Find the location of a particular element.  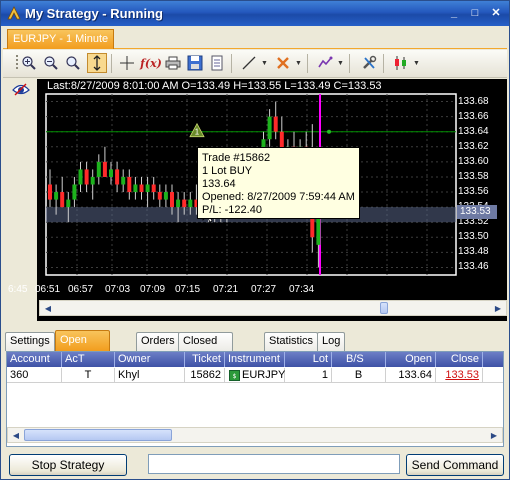

strategy-icon is located at coordinates (325, 63).